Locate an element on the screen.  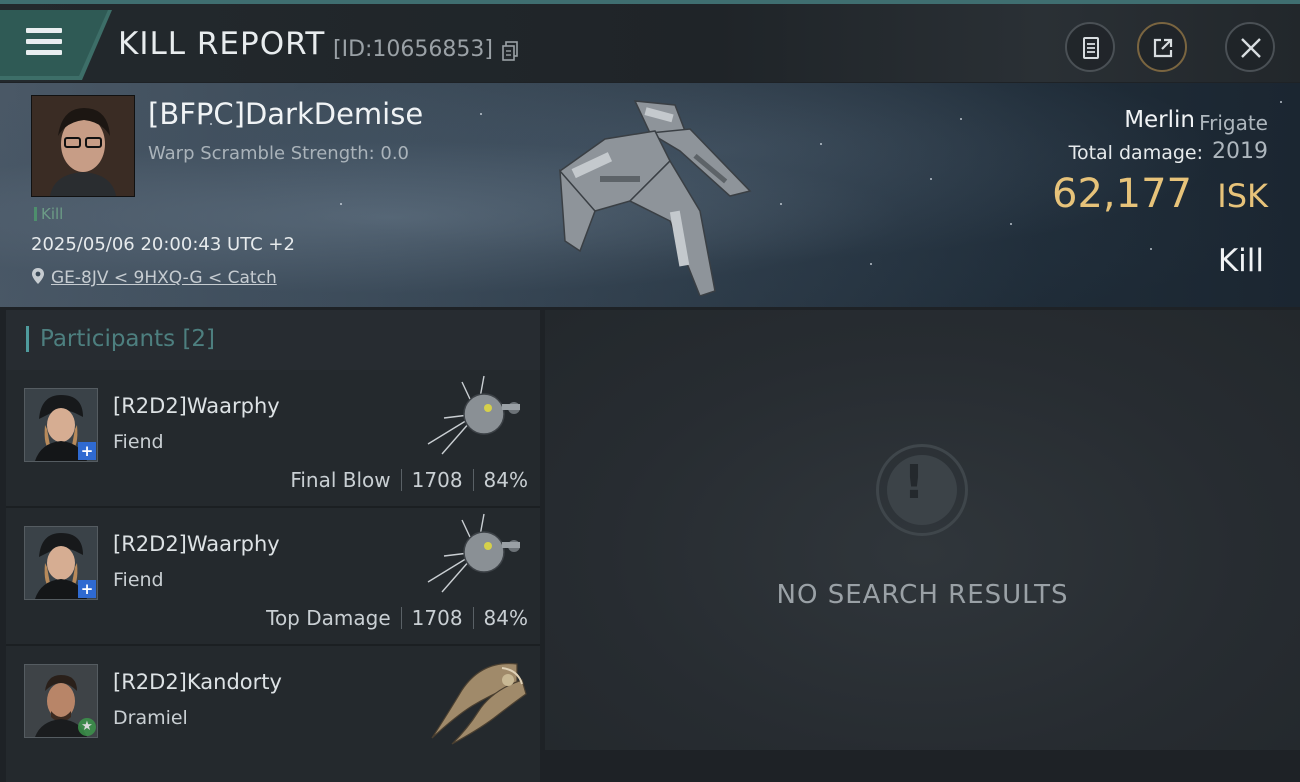
participant-row: + [R2D2]Waarphy Fiend Final Blow 1708 84% is located at coordinates (273, 439).